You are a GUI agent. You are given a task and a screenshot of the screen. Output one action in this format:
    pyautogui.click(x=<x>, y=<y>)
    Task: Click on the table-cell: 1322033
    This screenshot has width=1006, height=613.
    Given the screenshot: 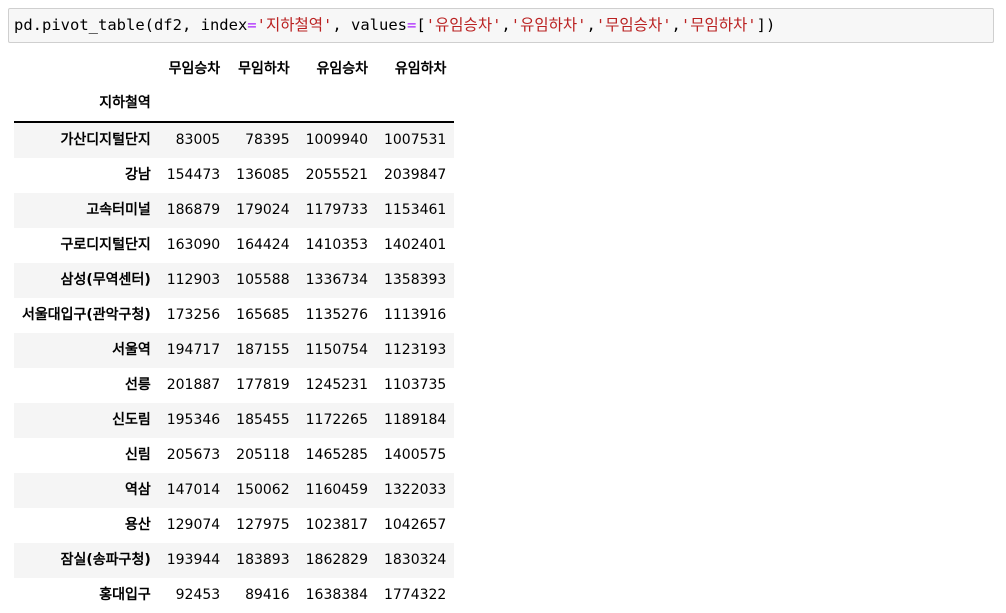 What is the action you would take?
    pyautogui.click(x=415, y=490)
    